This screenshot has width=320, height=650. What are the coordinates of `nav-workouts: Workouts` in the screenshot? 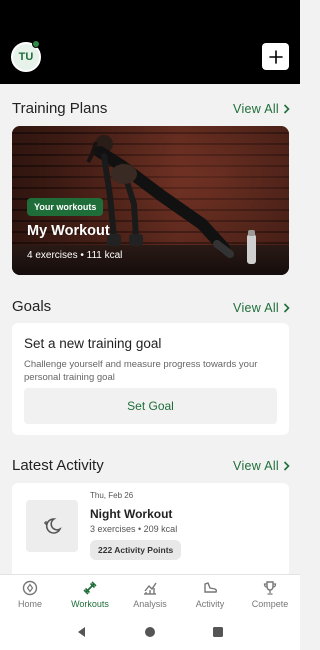 It's located at (90, 594).